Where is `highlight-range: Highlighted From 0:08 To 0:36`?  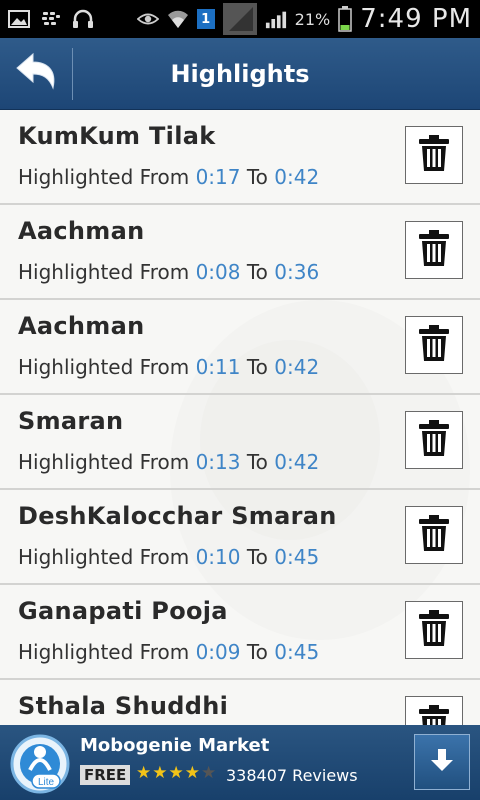
highlight-range: Highlighted From 0:08 To 0:36 is located at coordinates (169, 272).